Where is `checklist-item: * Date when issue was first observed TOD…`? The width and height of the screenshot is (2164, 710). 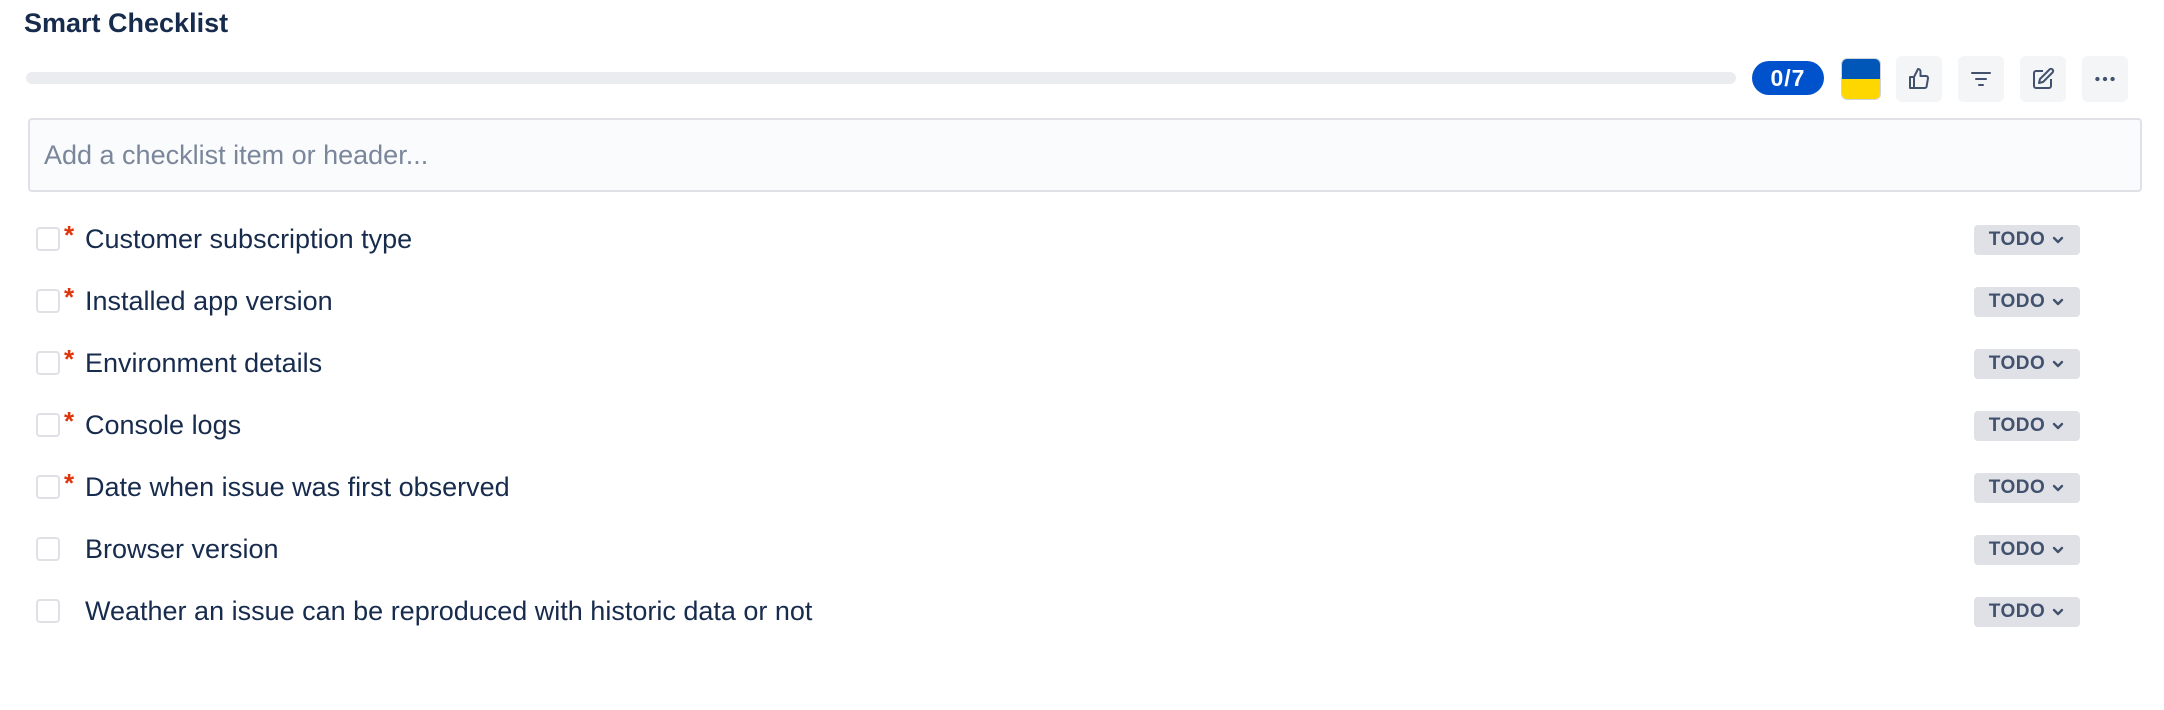
checklist-item: * Date when issue was first observed TOD… is located at coordinates (1082, 487).